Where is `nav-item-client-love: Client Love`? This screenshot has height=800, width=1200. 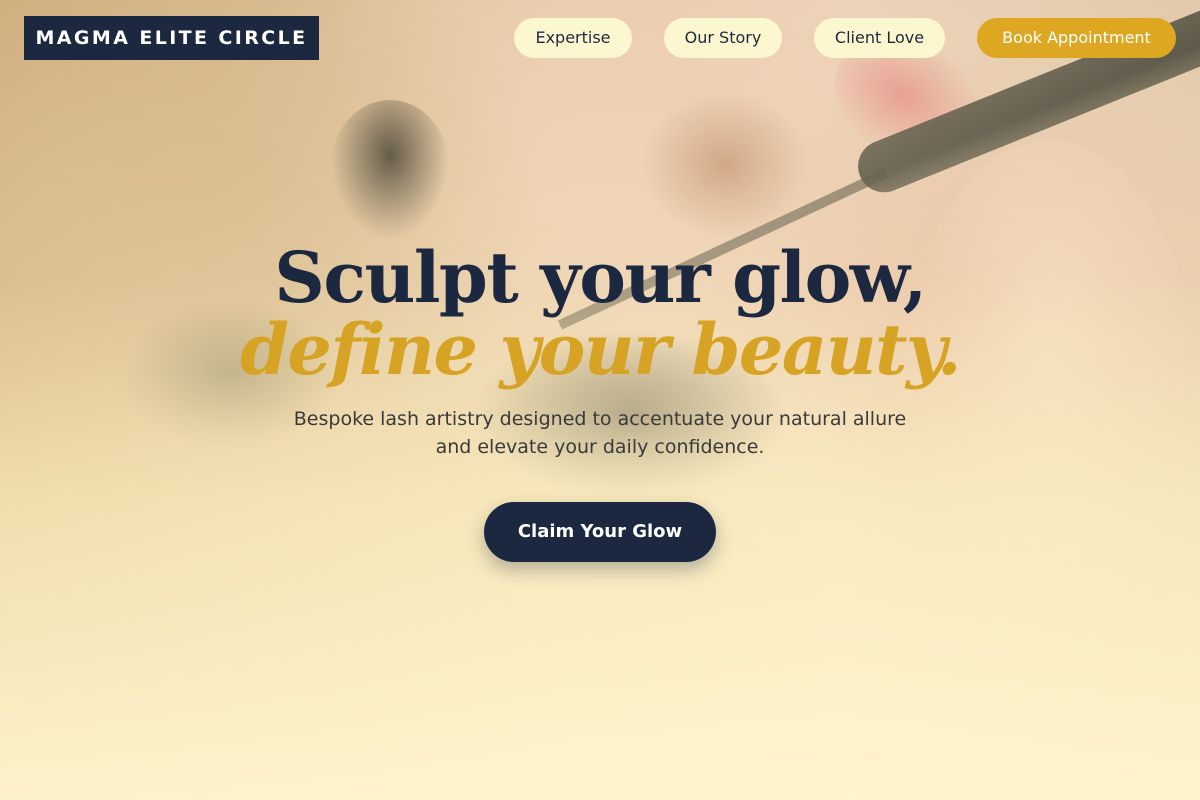 nav-item-client-love: Client Love is located at coordinates (879, 38).